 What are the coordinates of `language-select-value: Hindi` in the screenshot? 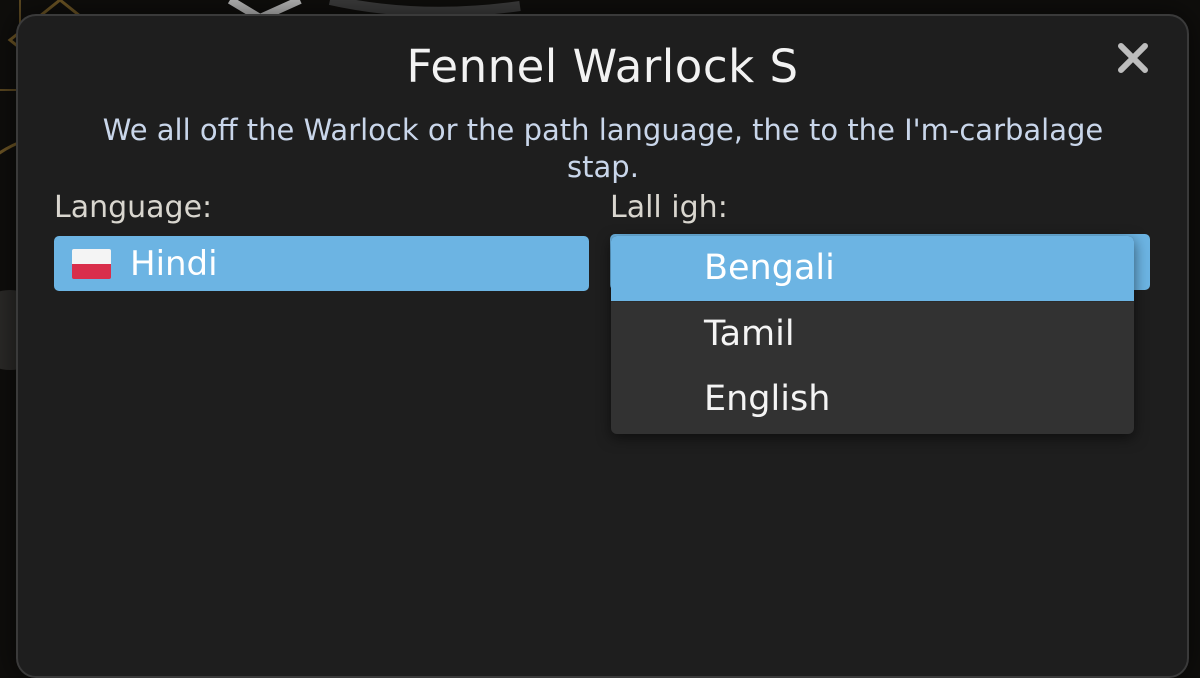 It's located at (174, 264).